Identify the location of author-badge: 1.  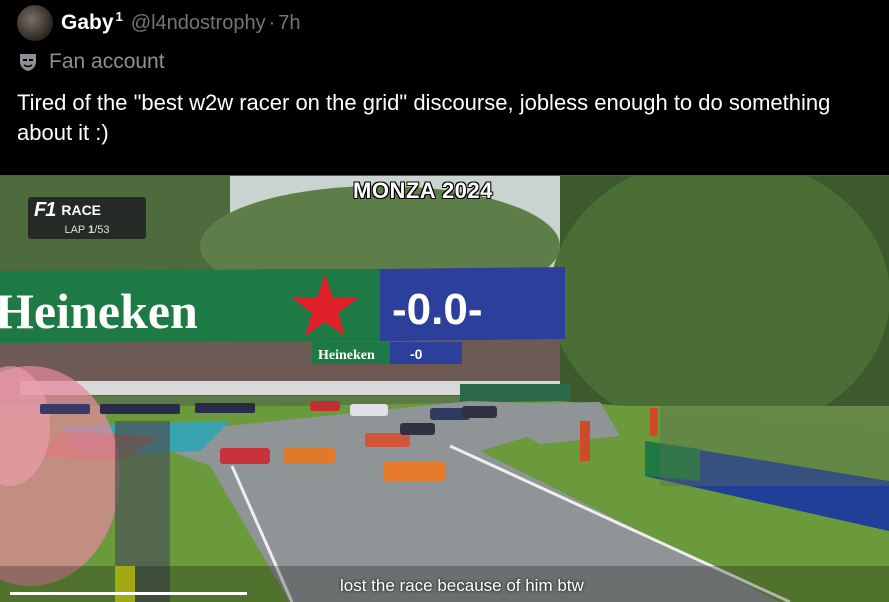
(119, 16).